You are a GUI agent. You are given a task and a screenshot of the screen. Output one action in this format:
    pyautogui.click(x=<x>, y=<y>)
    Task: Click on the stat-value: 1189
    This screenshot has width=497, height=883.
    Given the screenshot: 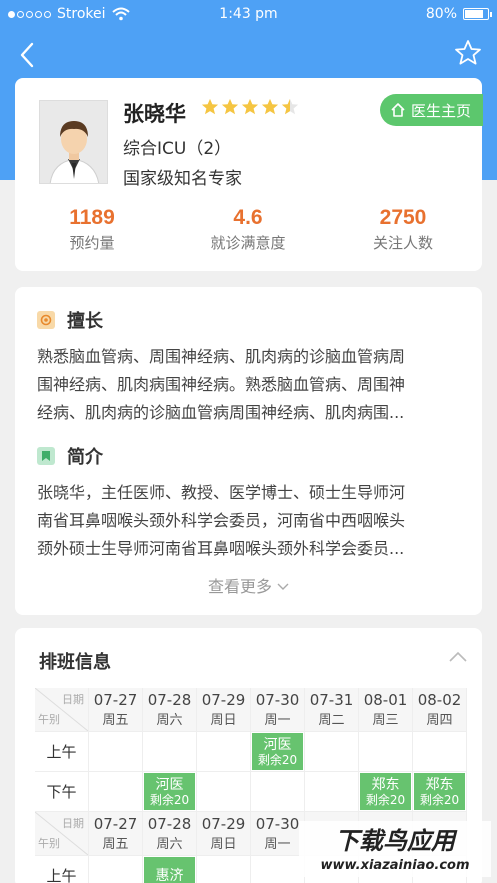 What is the action you would take?
    pyautogui.click(x=92, y=217)
    